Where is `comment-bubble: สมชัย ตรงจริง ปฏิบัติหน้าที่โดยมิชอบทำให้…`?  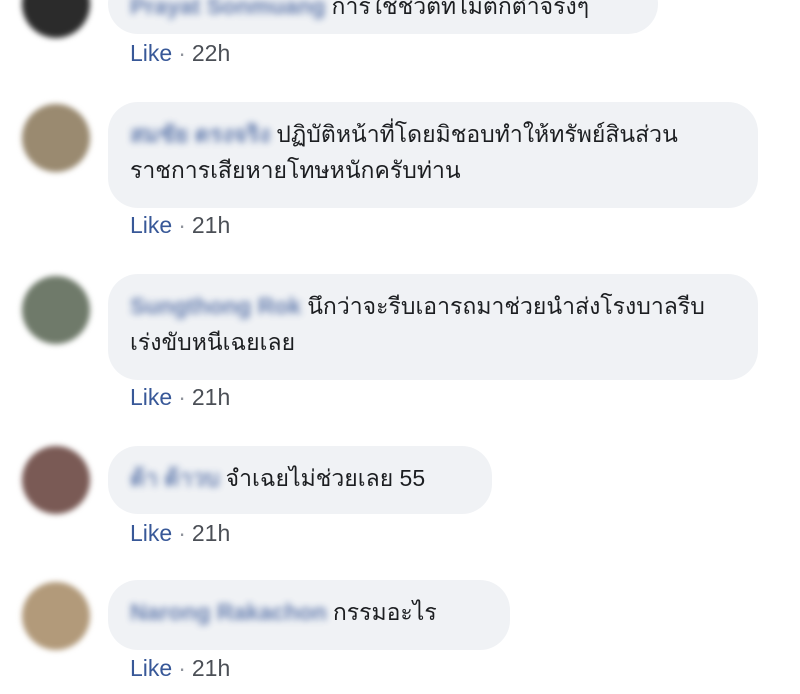
comment-bubble: สมชัย ตรงจริง ปฏิบัติหน้าที่โดยมิชอบทำให้… is located at coordinates (433, 155).